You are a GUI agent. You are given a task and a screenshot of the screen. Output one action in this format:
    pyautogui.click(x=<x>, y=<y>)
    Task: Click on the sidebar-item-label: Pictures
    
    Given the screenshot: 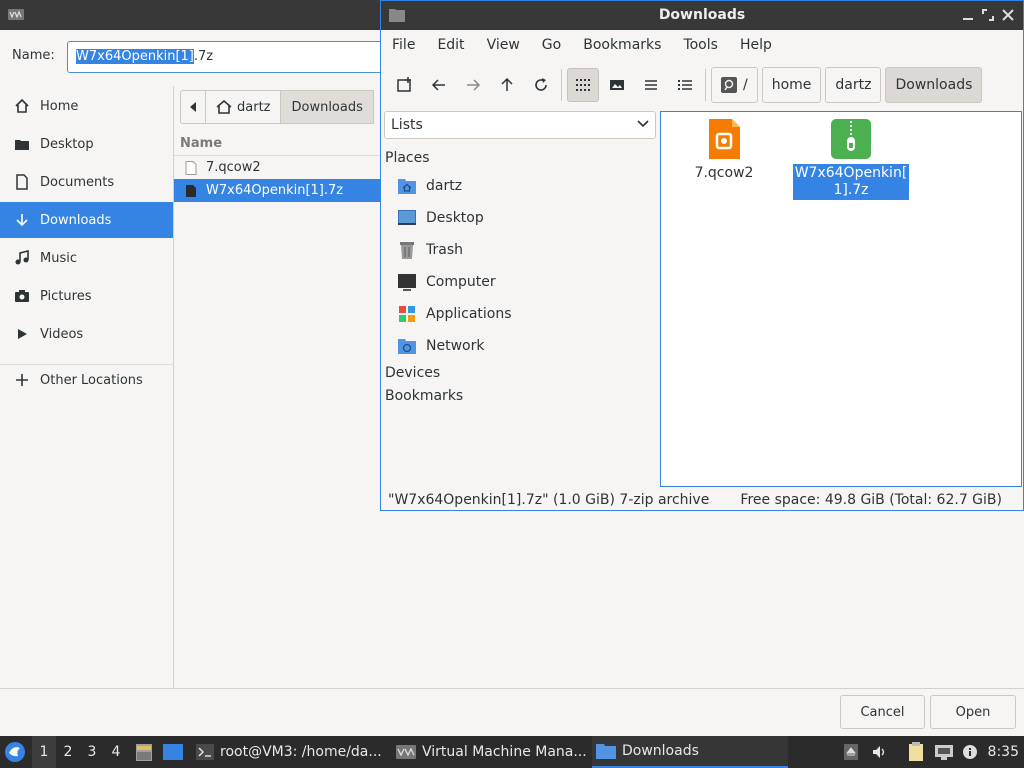 What is the action you would take?
    pyautogui.click(x=66, y=296)
    